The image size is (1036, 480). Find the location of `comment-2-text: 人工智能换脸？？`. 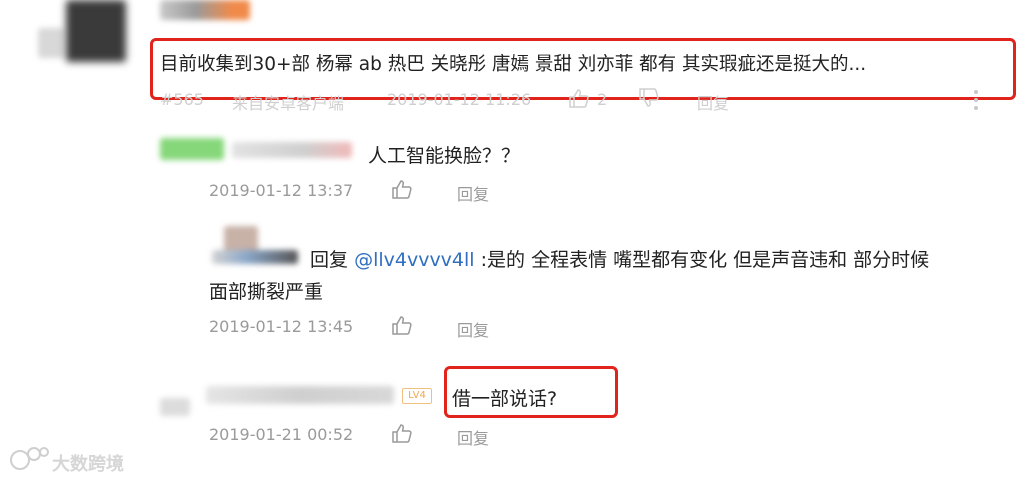

comment-2-text: 人工智能换脸？？ is located at coordinates (444, 156).